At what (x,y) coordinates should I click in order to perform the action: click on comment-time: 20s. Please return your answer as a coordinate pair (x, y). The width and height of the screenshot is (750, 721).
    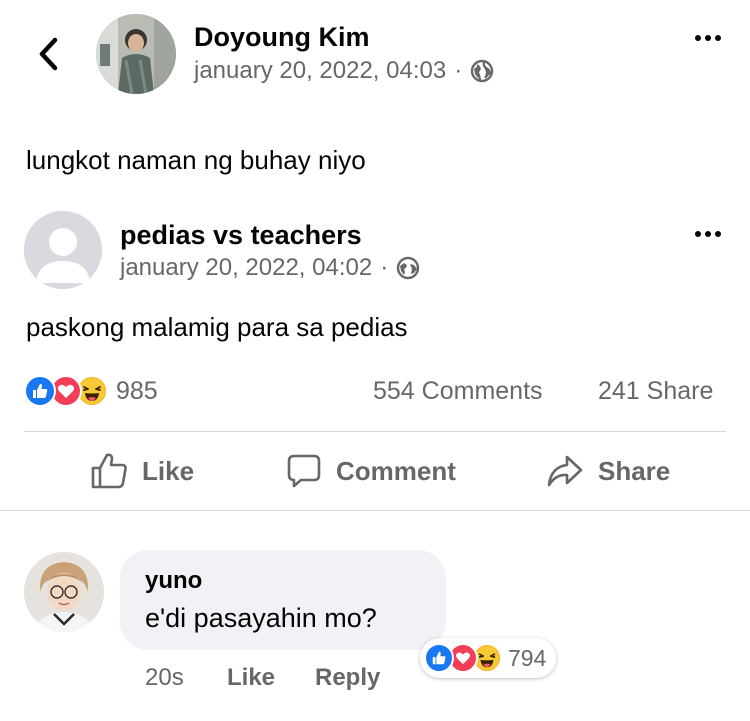
    Looking at the image, I should click on (164, 677).